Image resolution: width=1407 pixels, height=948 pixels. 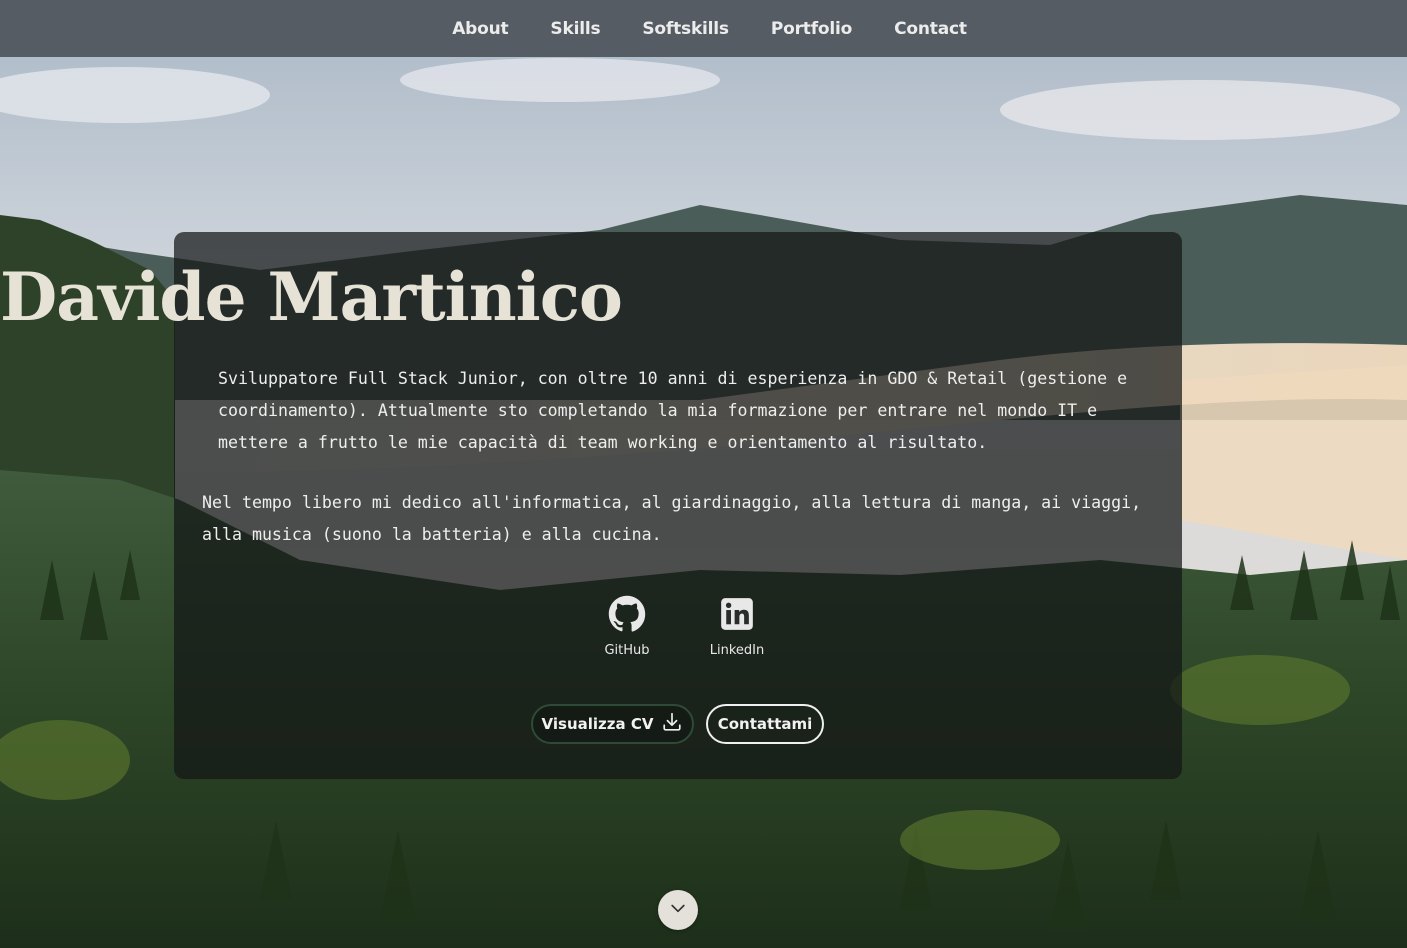 What do you see at coordinates (811, 29) in the screenshot?
I see `nav-link-portfolio: Portfolio` at bounding box center [811, 29].